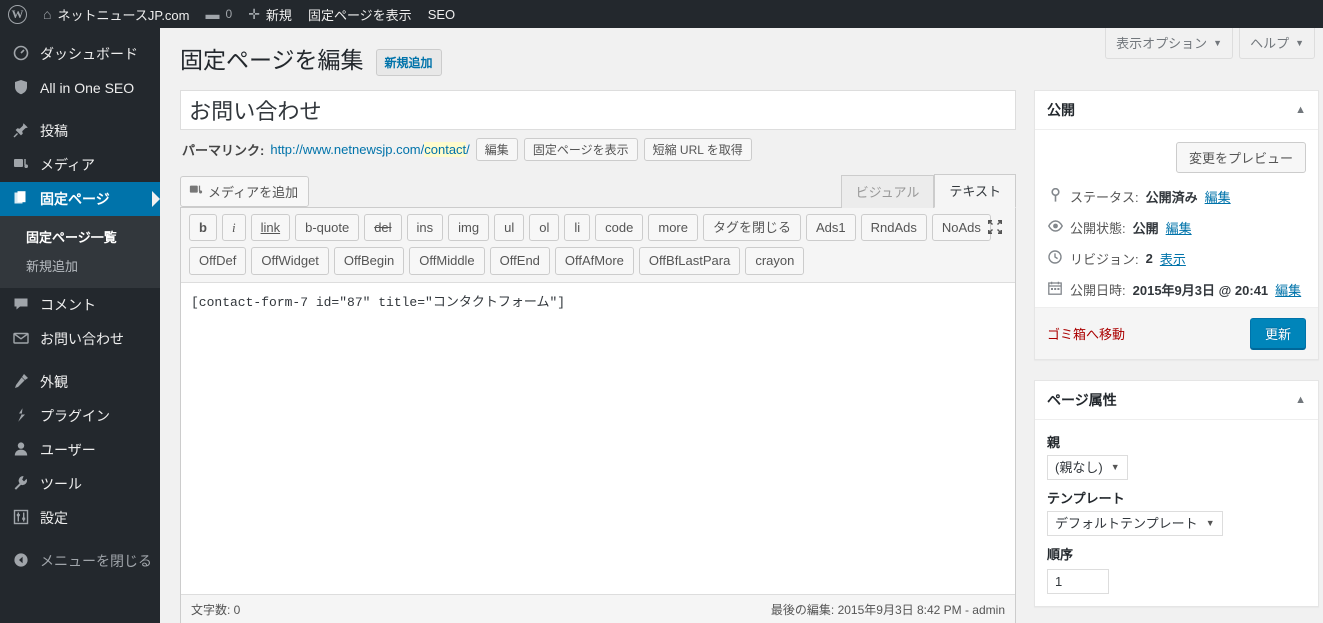 The image size is (1323, 623). I want to click on view-page-button: 固定ページを表示, so click(580, 149).